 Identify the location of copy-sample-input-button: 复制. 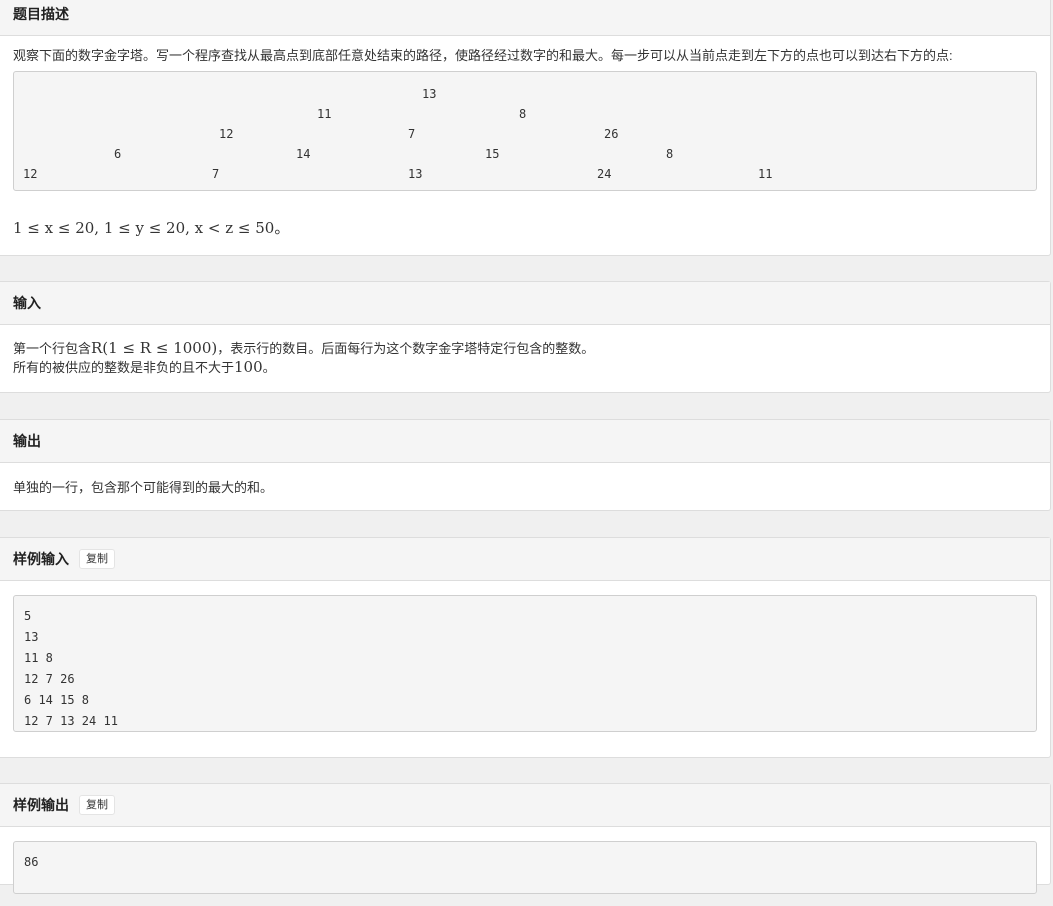
(97, 559).